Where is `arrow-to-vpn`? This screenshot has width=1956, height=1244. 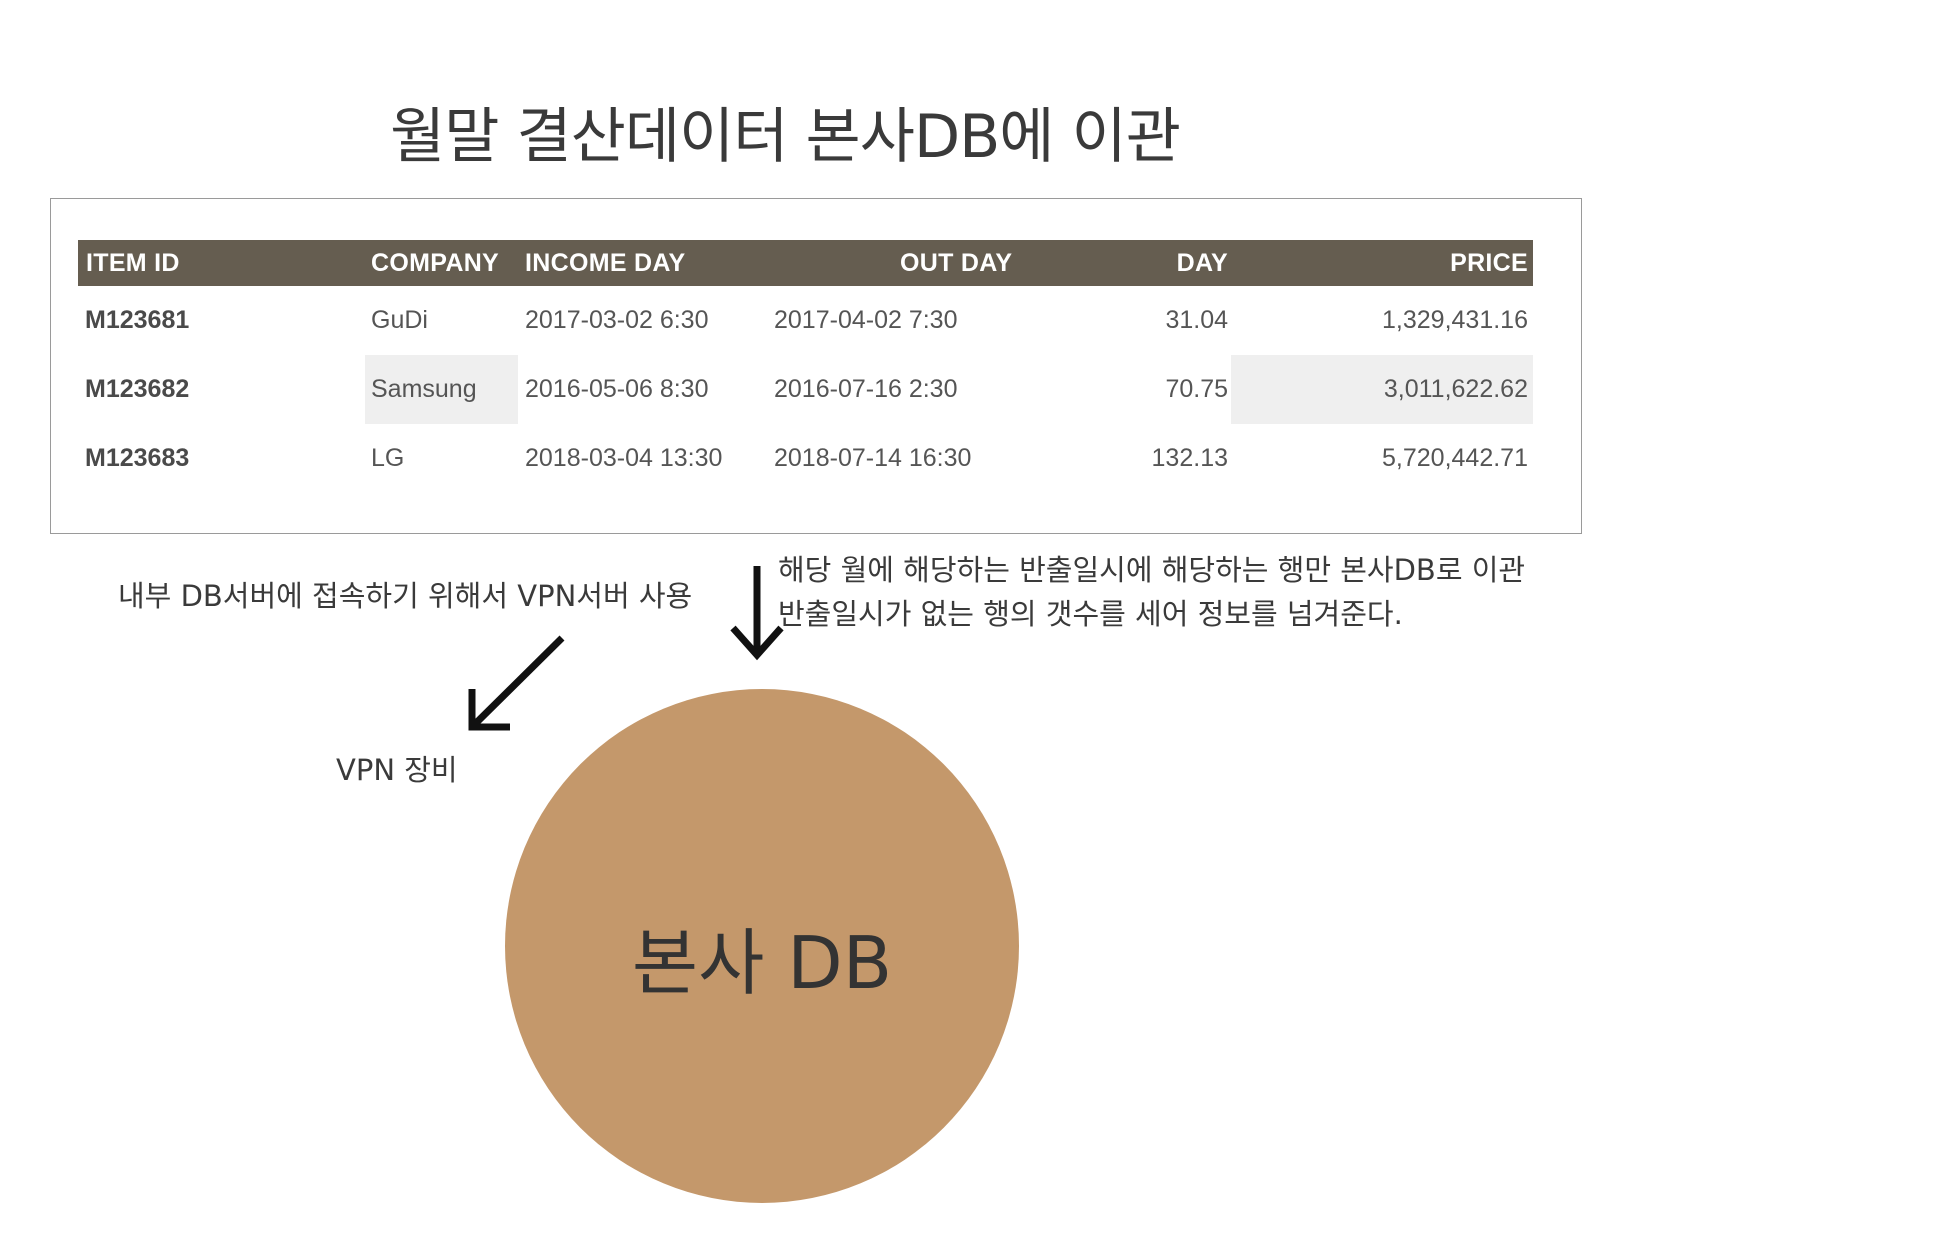 arrow-to-vpn is located at coordinates (516, 683).